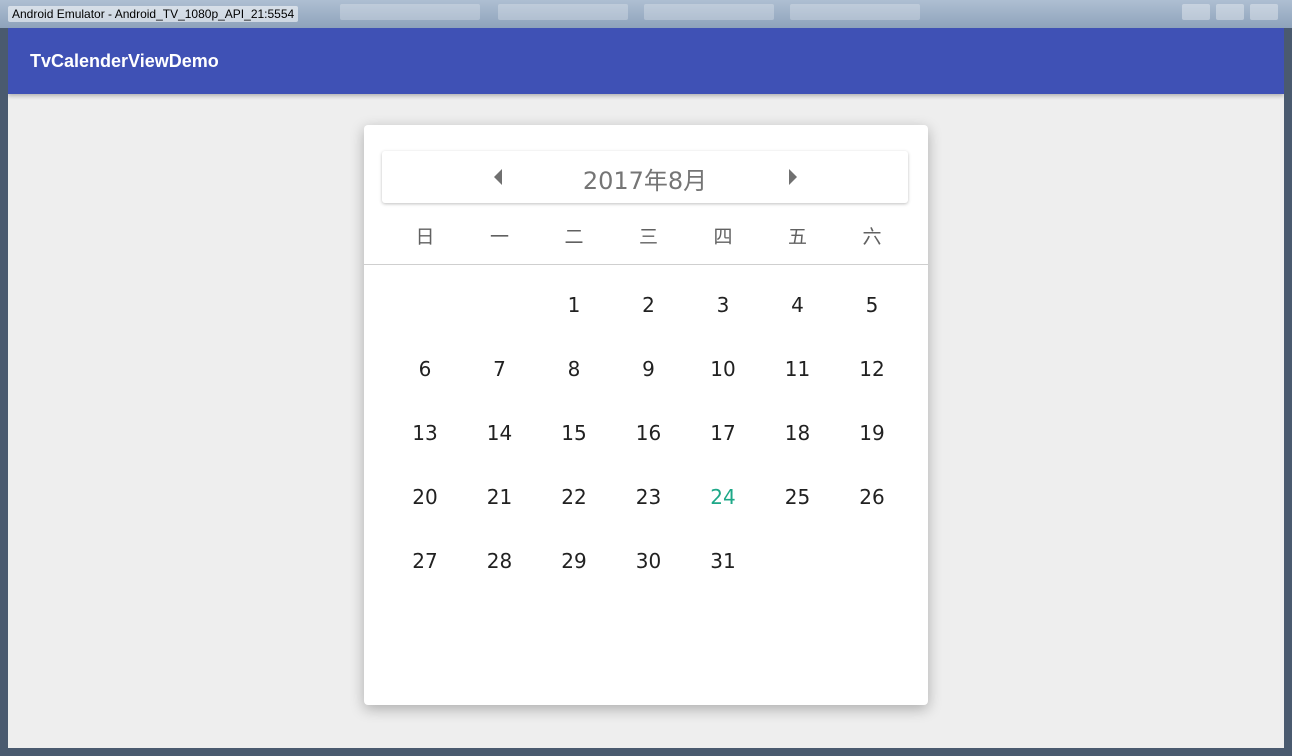  I want to click on day-cell: 29, so click(574, 561).